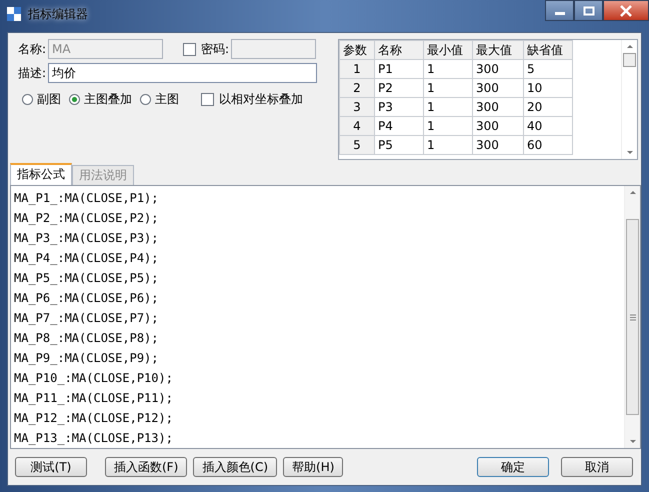 The height and width of the screenshot is (492, 649). I want to click on close-icon, so click(626, 10).